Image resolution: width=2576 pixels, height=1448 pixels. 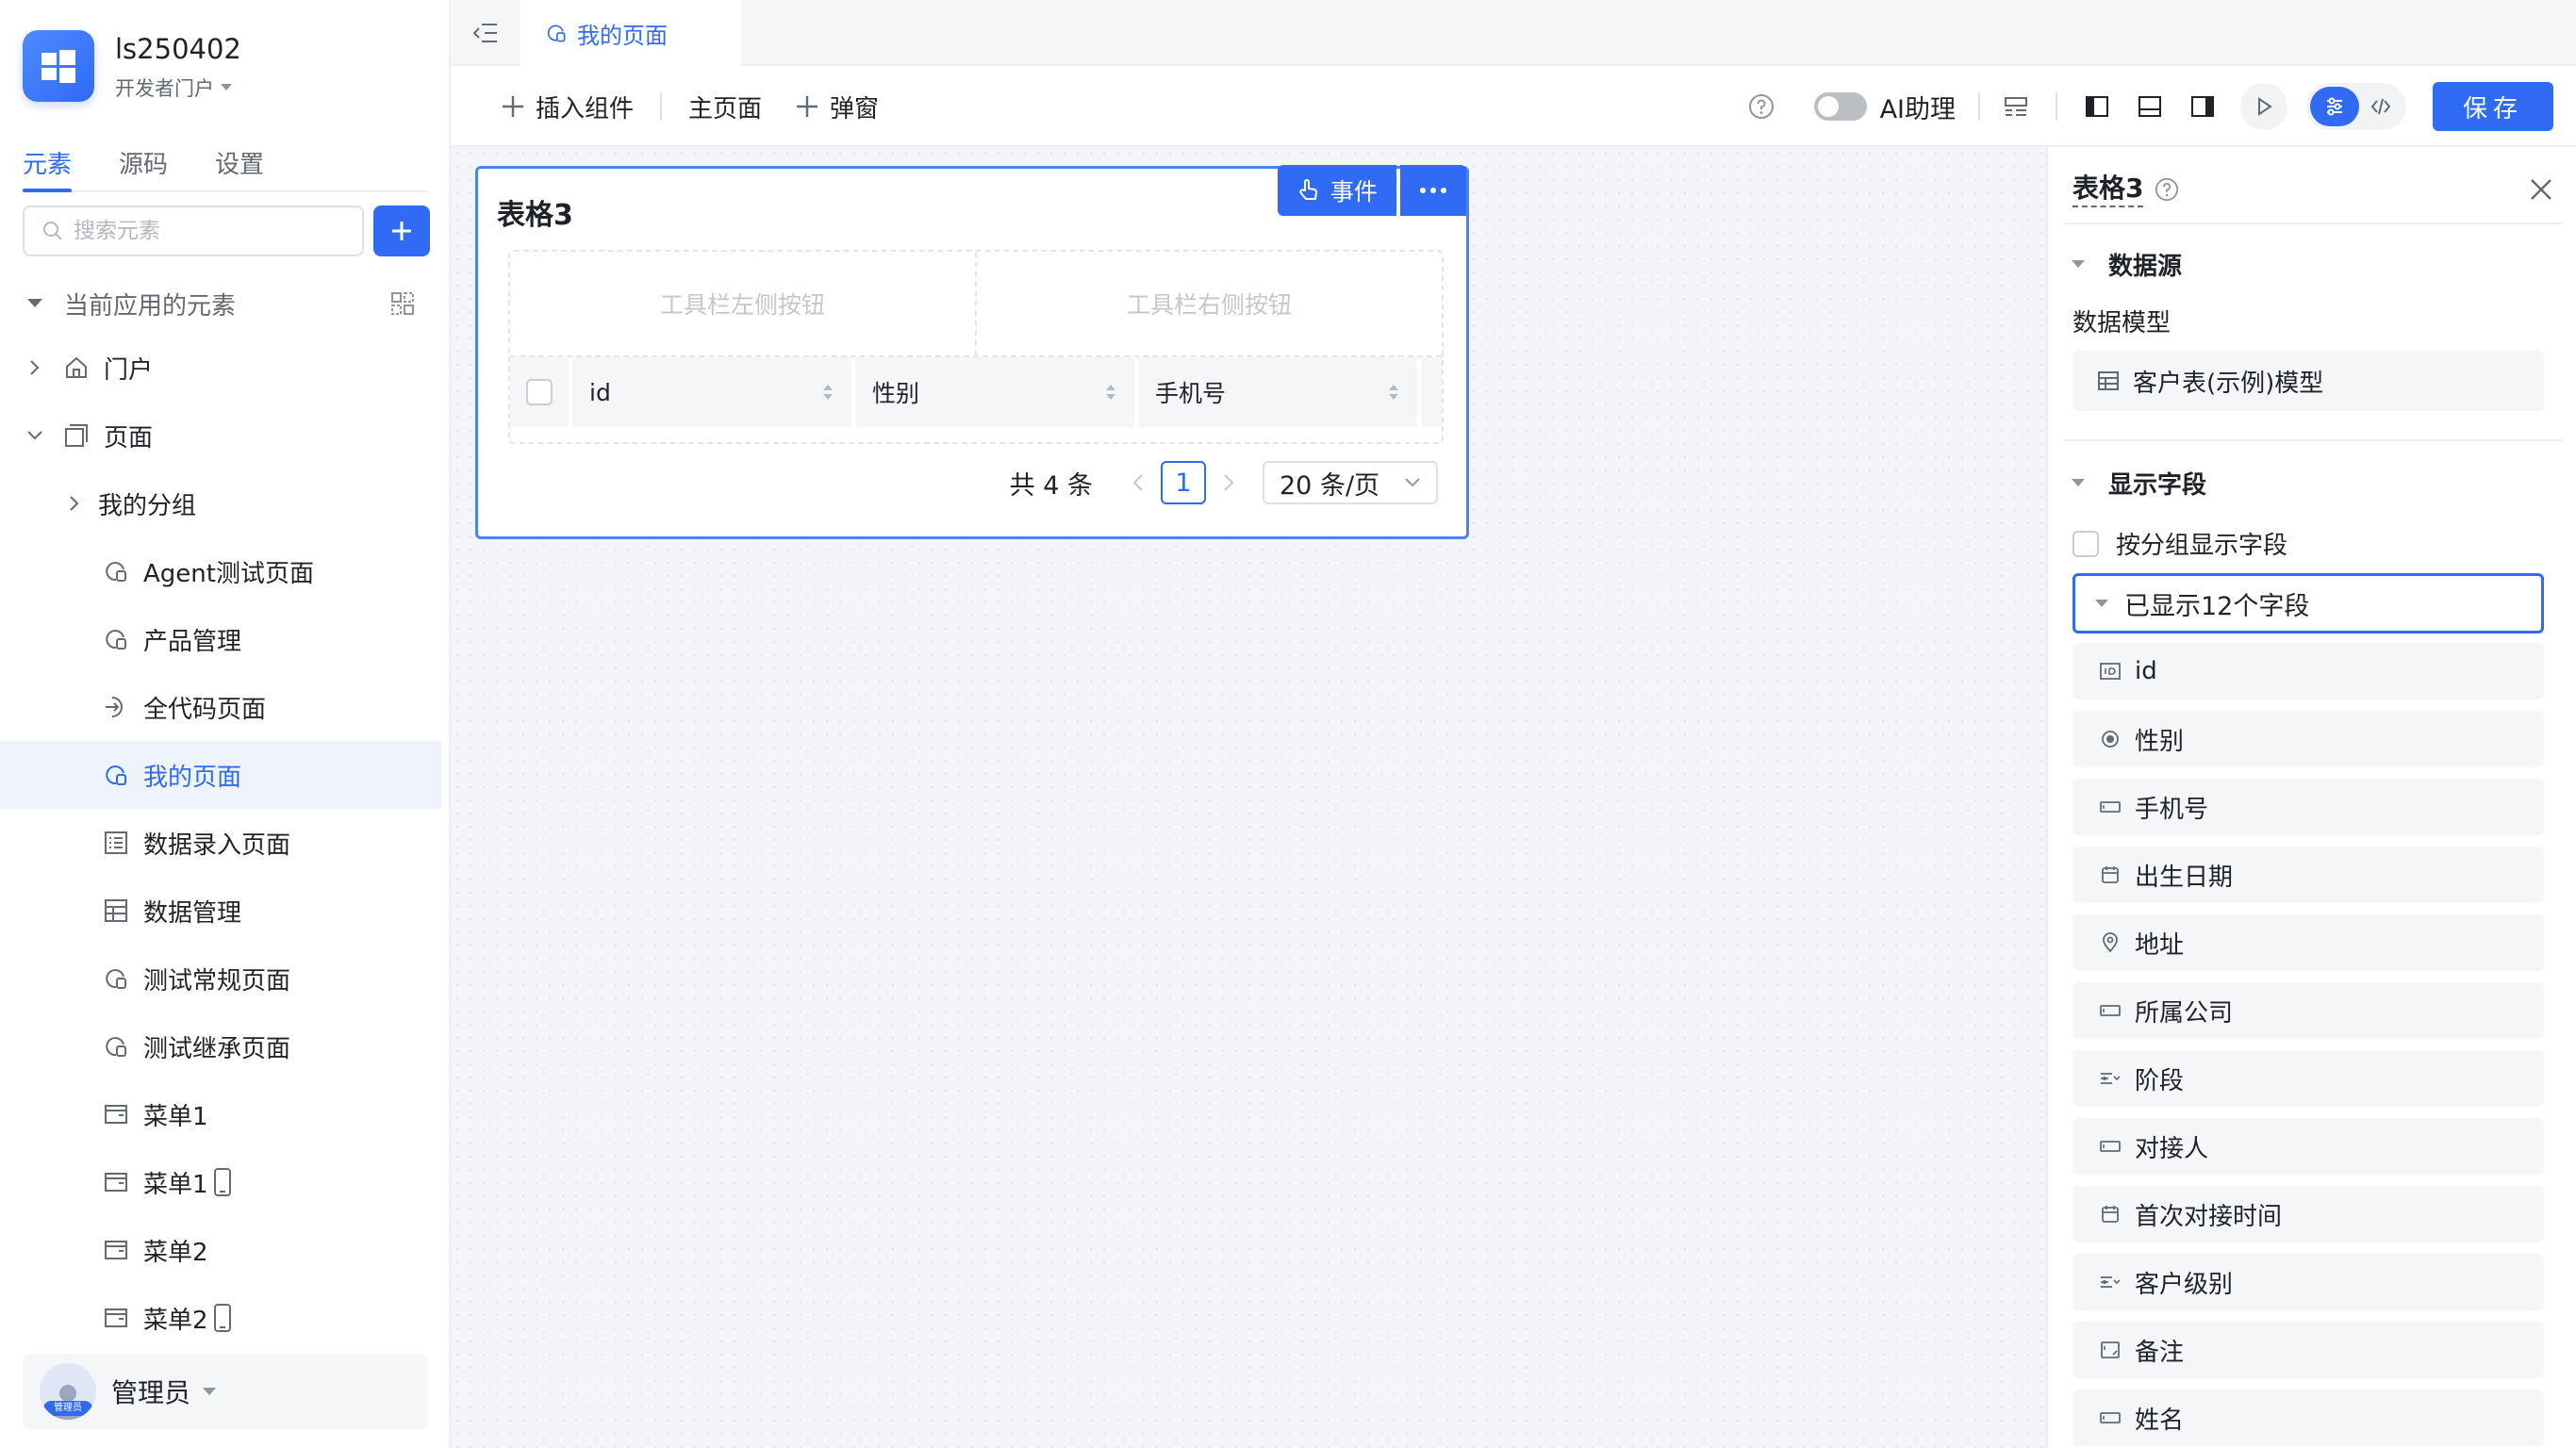 I want to click on group-by-checkbox, so click(x=2085, y=543).